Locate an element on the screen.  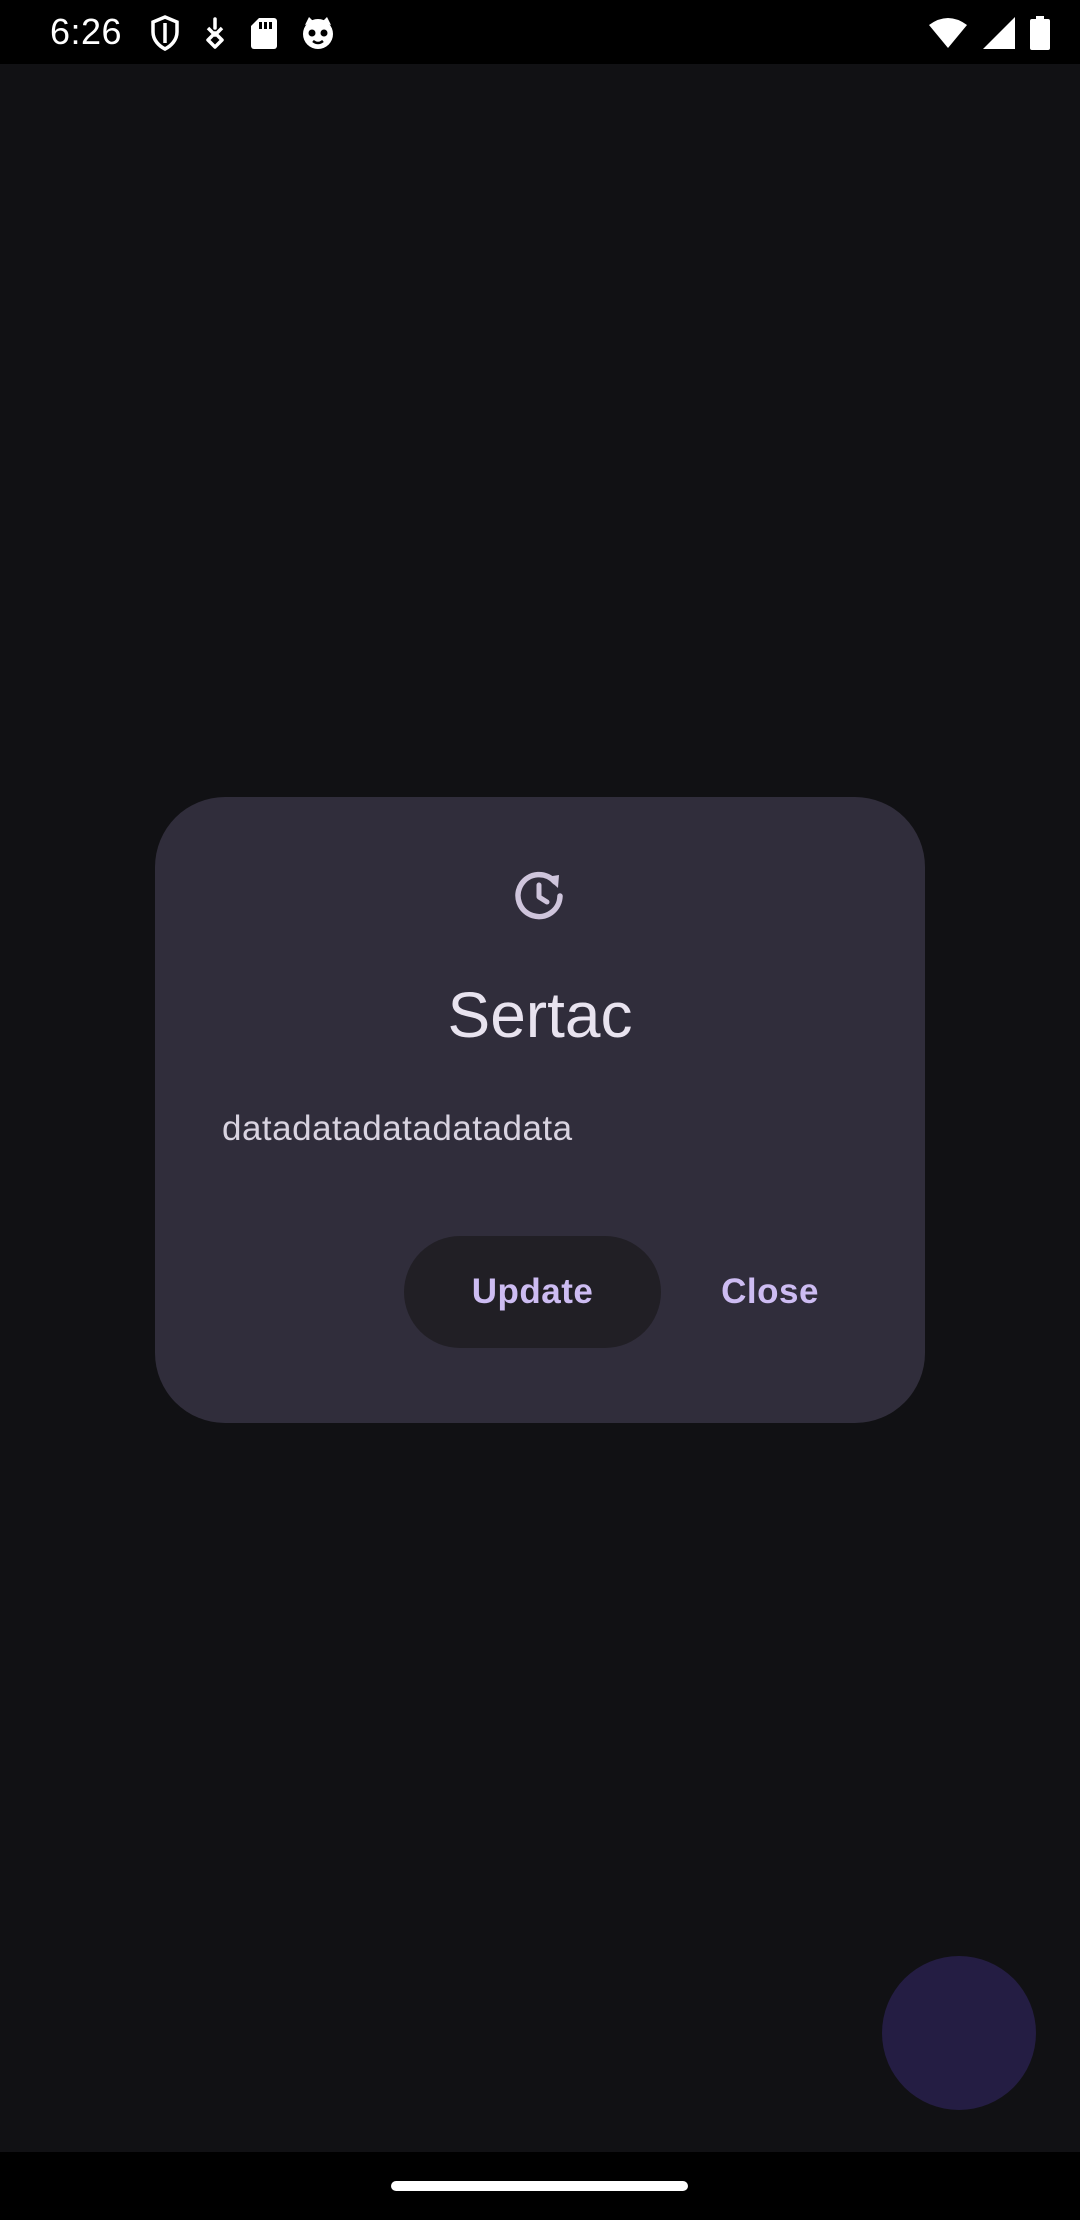
dialog-title: Sertac is located at coordinates (540, 1015).